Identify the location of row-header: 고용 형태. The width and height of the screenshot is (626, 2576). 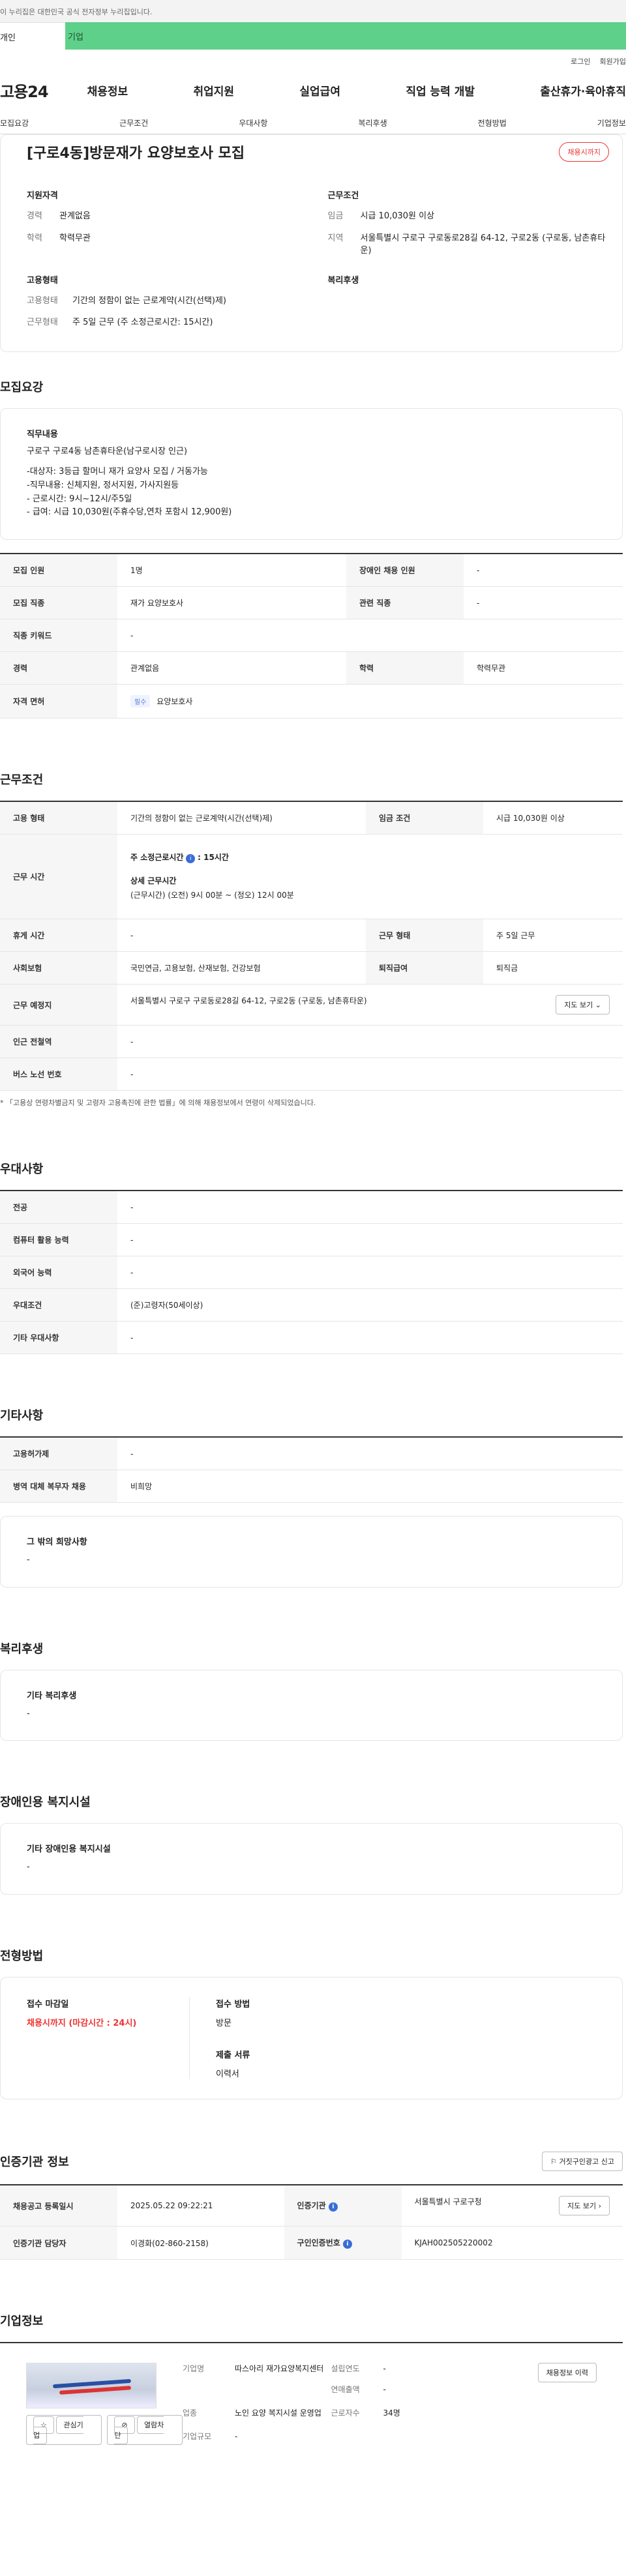
(58, 818).